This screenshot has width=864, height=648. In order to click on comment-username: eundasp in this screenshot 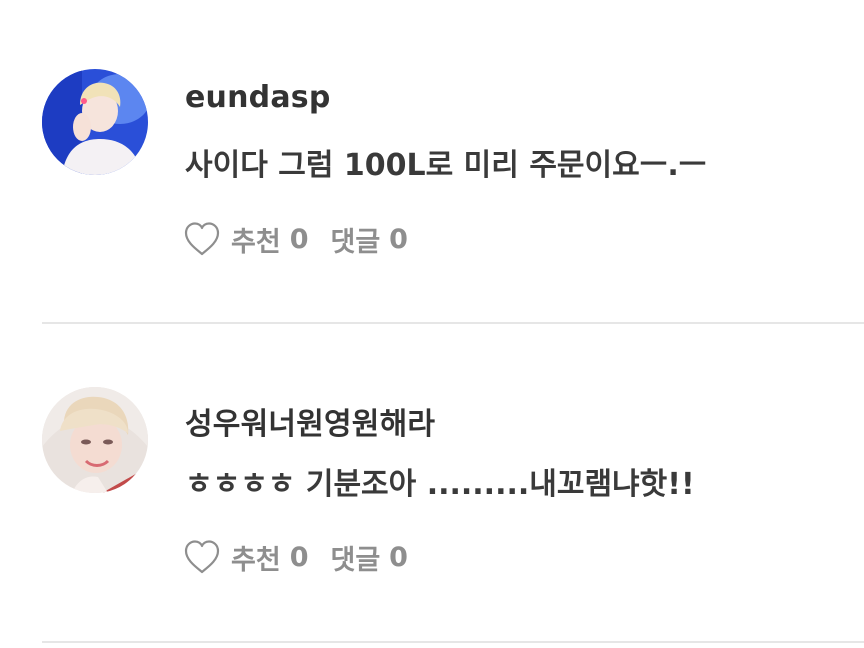, I will do `click(258, 97)`.